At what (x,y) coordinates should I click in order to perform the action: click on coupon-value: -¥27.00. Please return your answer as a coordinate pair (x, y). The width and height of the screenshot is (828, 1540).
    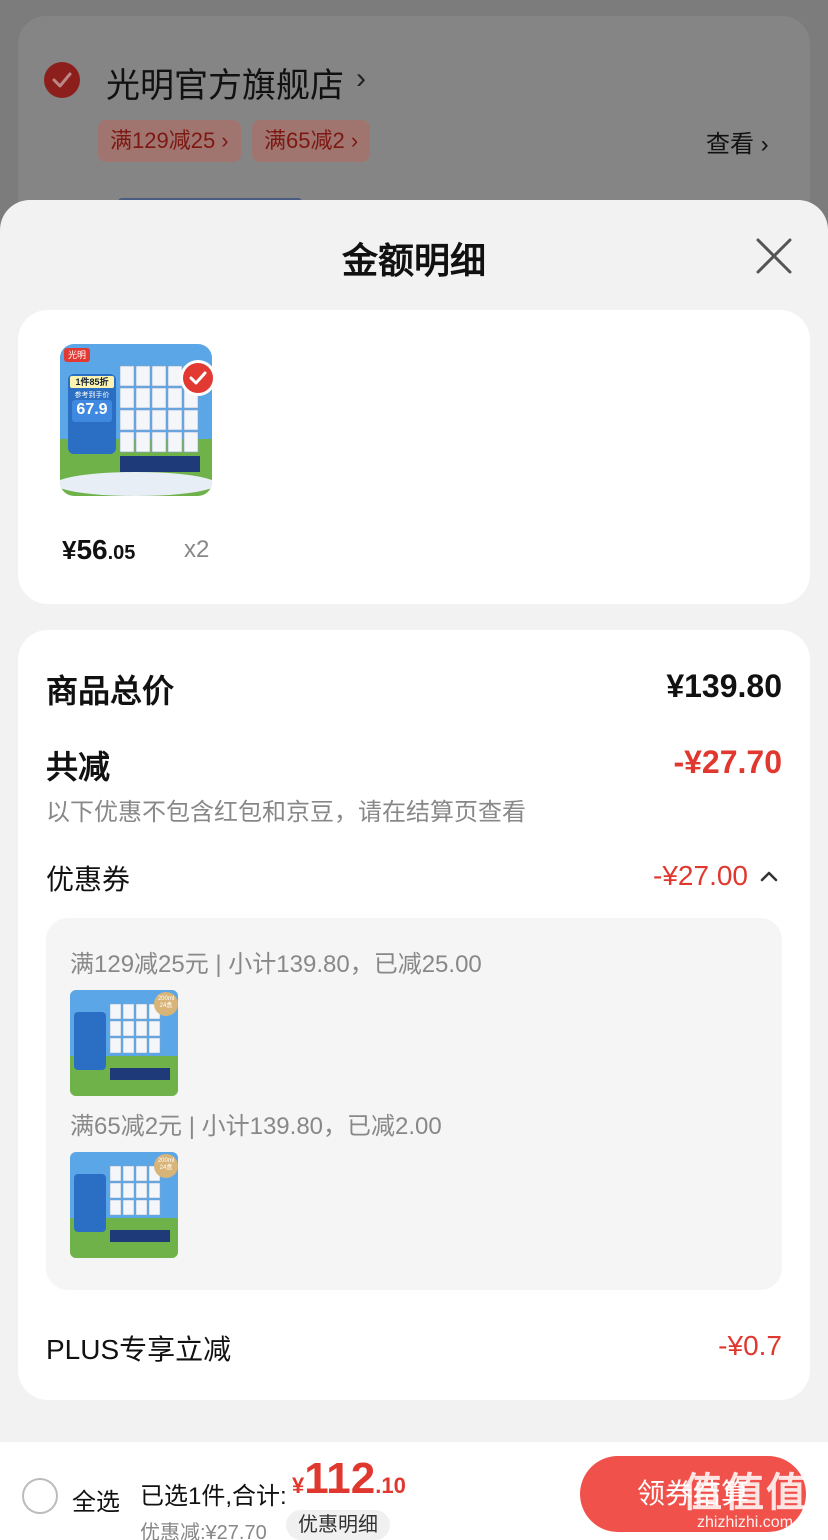
    Looking at the image, I should click on (700, 876).